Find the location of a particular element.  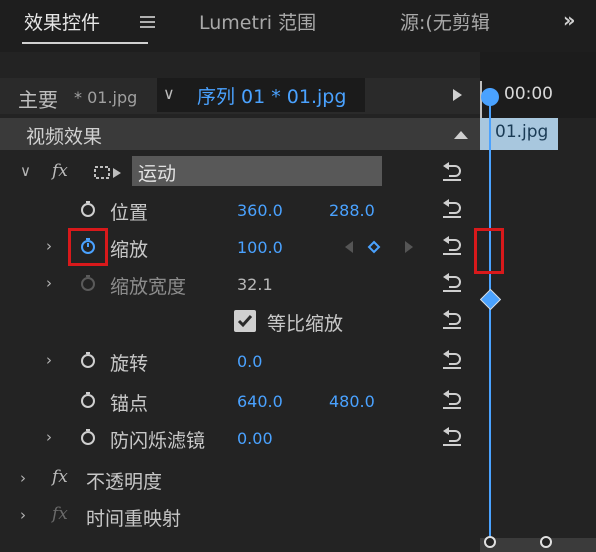

video-effects-header: 视频效果 is located at coordinates (240, 134).